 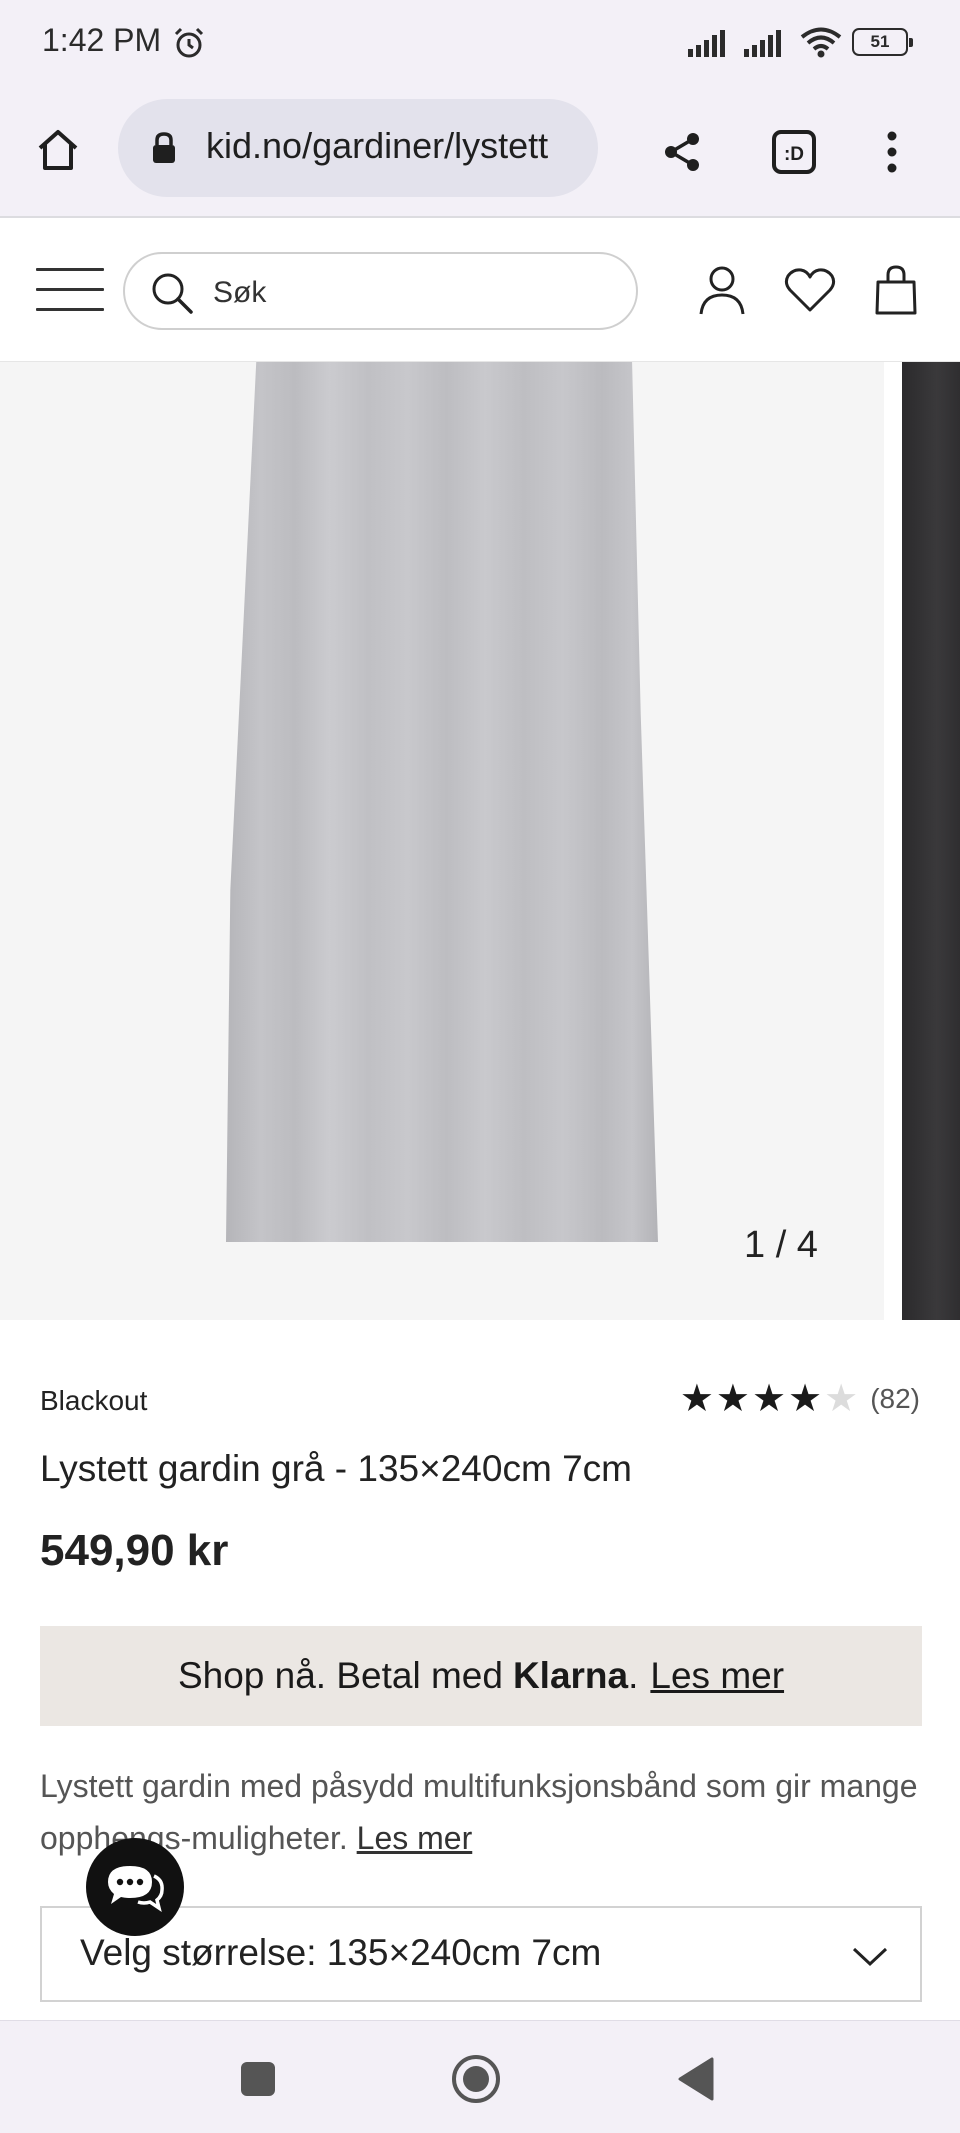 I want to click on shopping-bag-icon, so click(x=896, y=290).